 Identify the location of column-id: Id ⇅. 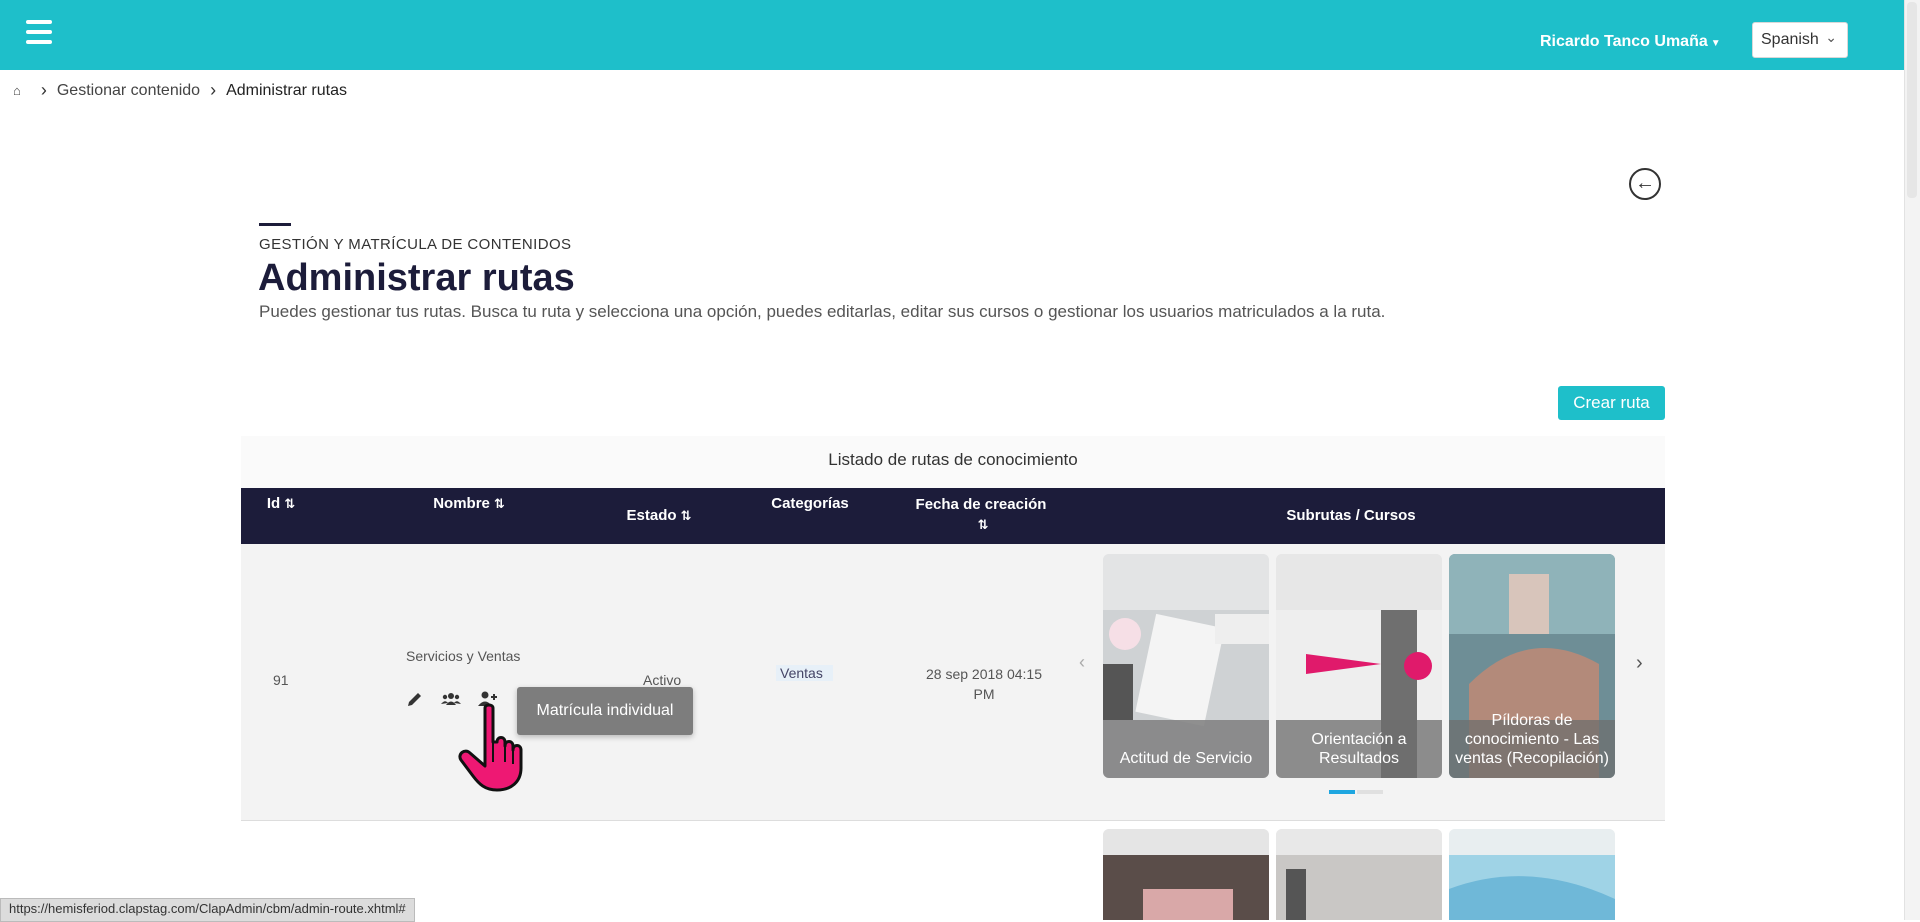
(281, 519).